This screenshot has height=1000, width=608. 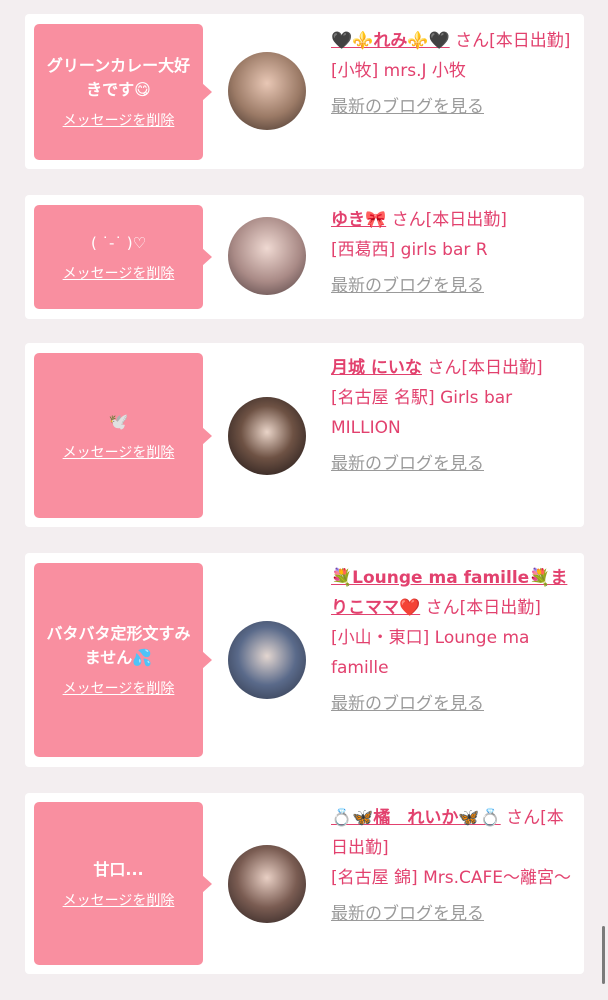 What do you see at coordinates (451, 878) in the screenshot?
I see `cast-shop: [名古屋 錦] Mrs.CAFE〜離宮〜` at bounding box center [451, 878].